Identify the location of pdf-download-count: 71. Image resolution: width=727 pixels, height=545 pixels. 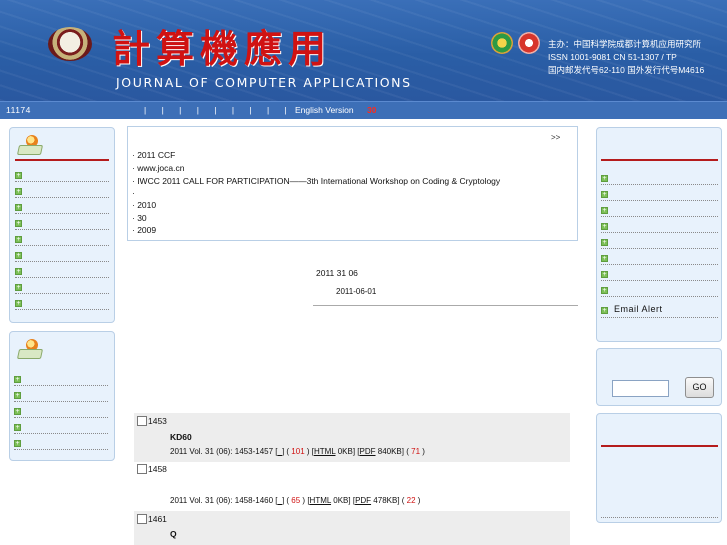
(416, 451).